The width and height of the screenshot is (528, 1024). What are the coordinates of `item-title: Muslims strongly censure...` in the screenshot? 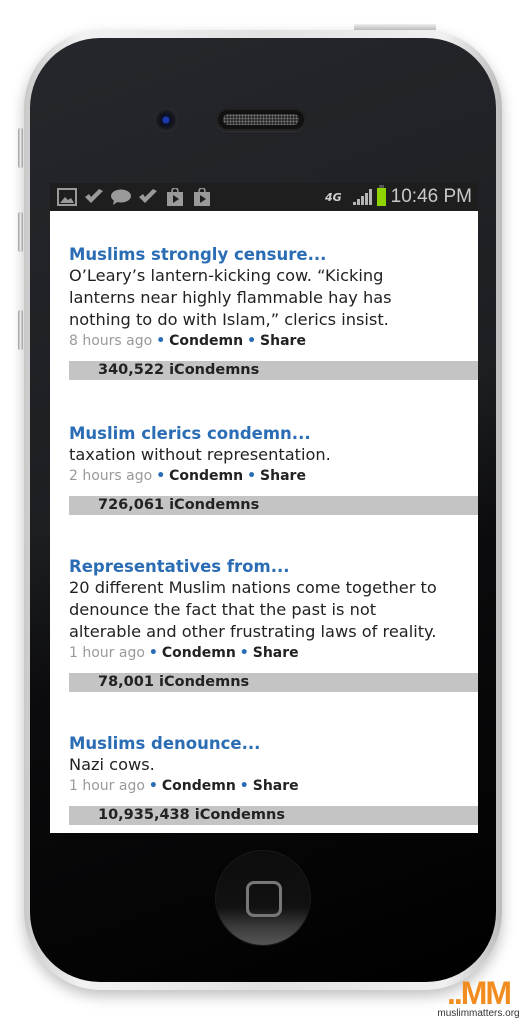 It's located at (273, 255).